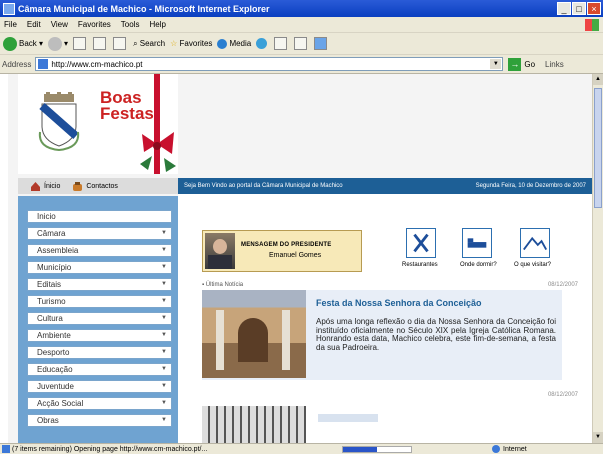  Describe the element at coordinates (50, 318) in the screenshot. I see `menu-item-label: Cultura` at that location.